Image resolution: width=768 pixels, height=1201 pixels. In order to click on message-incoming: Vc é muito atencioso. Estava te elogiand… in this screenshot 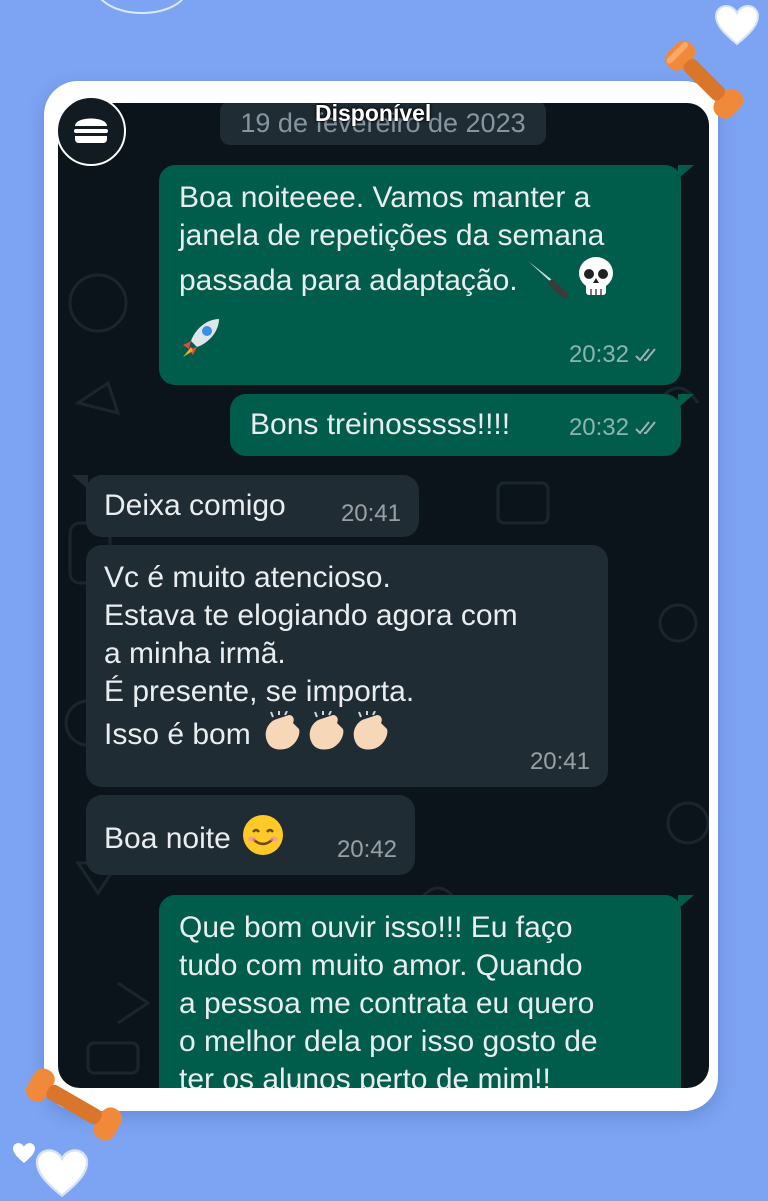, I will do `click(347, 666)`.